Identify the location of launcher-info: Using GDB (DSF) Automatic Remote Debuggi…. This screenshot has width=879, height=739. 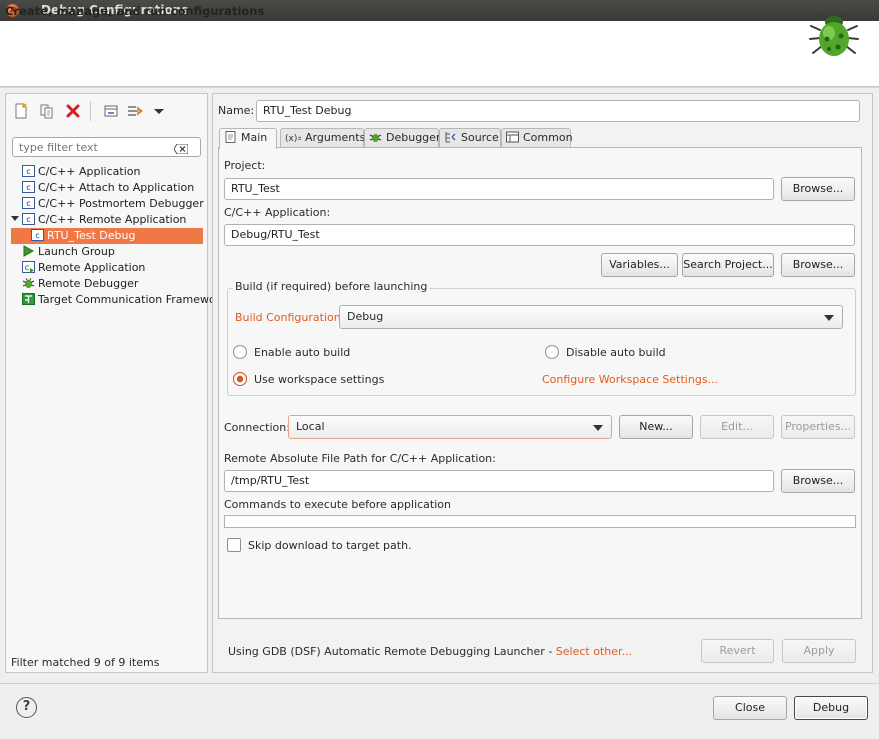
(430, 651).